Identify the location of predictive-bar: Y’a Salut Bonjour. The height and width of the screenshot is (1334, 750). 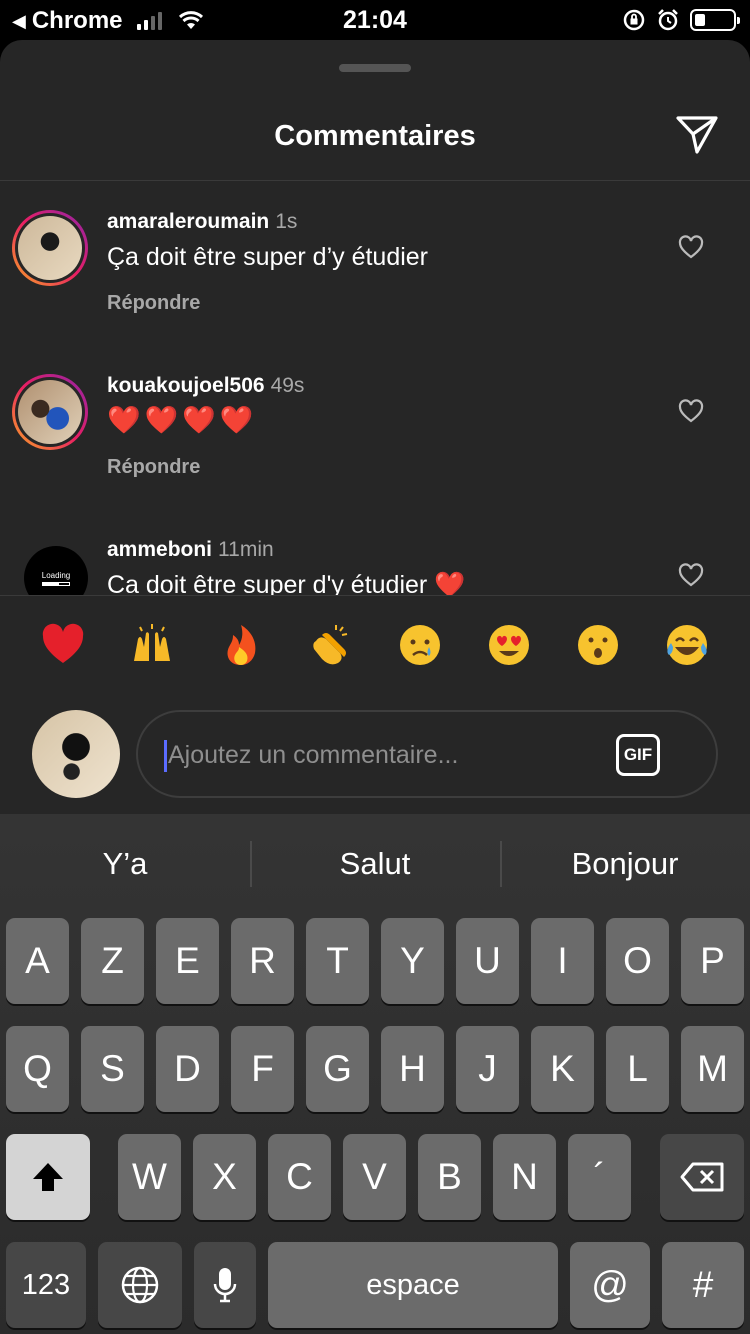
(375, 864).